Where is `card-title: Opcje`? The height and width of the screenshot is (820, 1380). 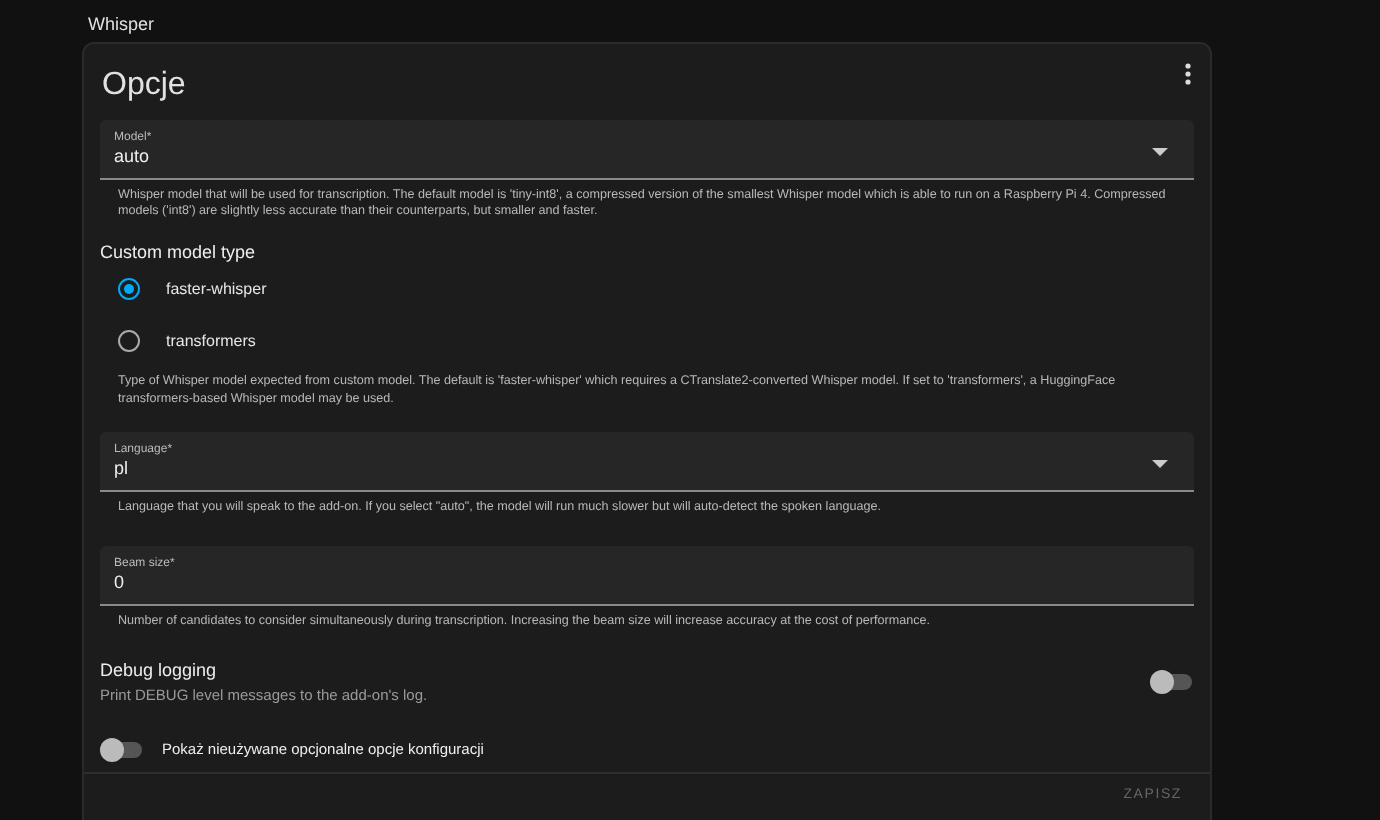
card-title: Opcje is located at coordinates (144, 86).